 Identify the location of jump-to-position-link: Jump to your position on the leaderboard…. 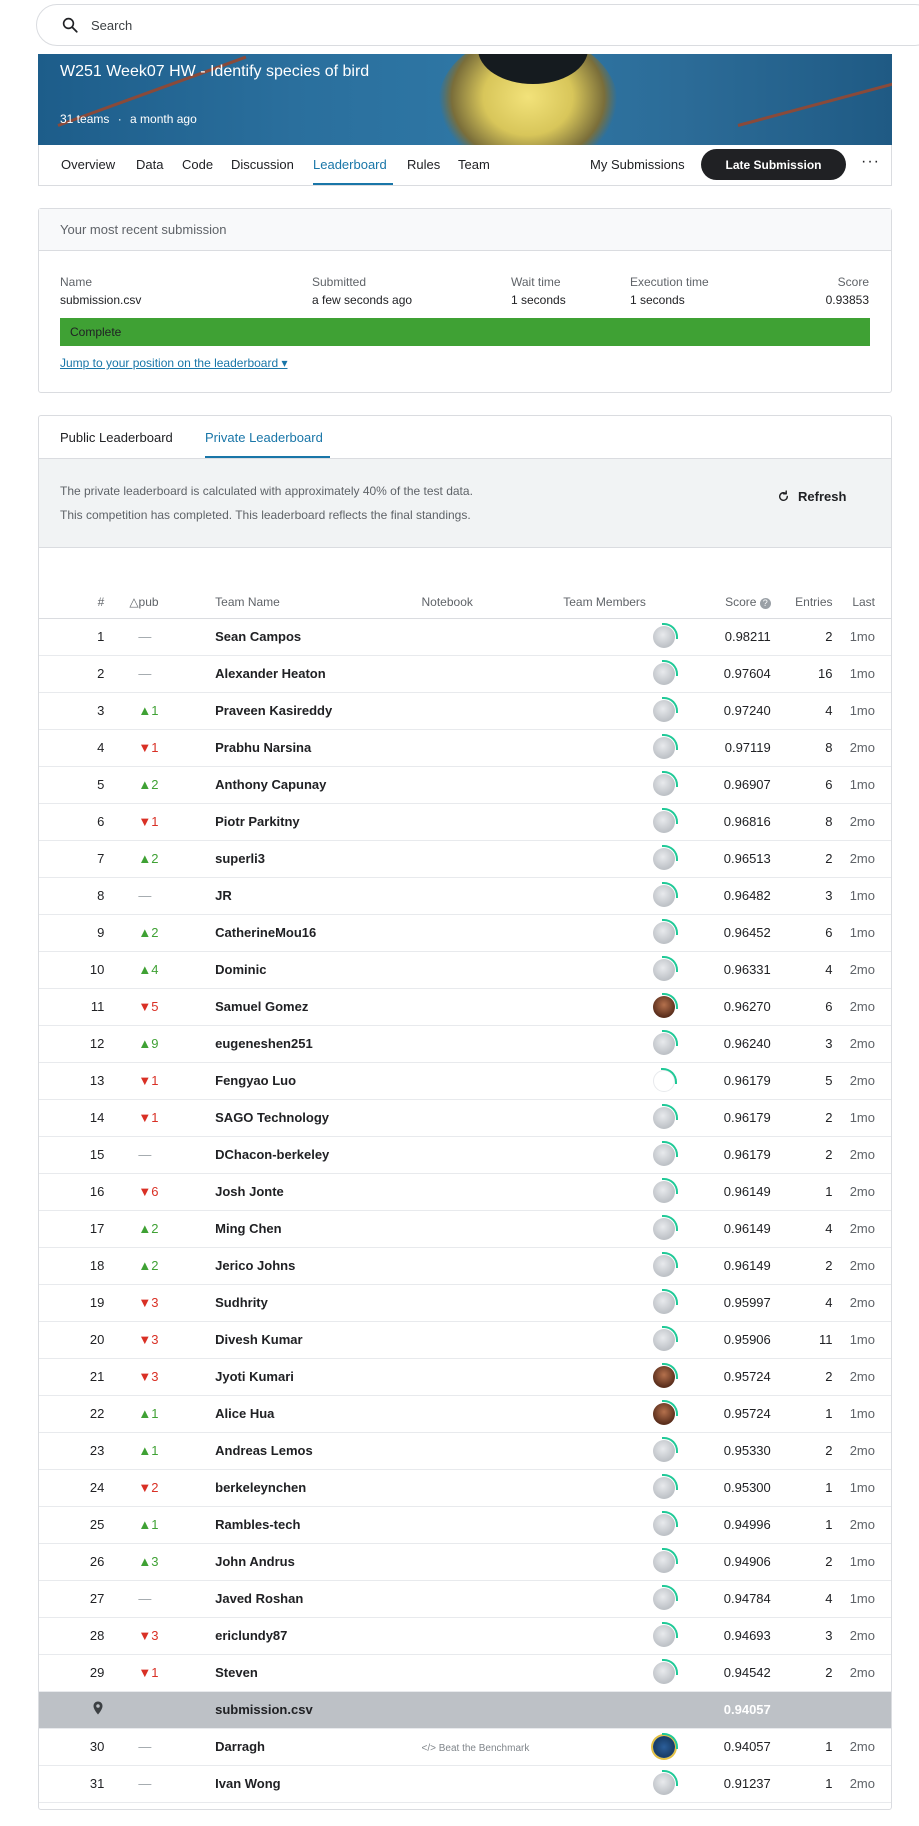
(174, 363).